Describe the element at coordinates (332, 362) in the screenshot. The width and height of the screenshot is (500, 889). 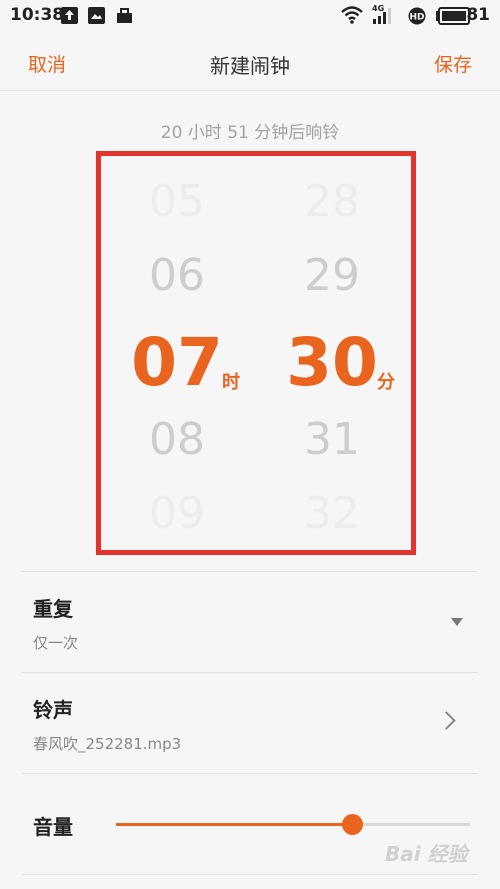
I see `minute-selected: 30` at that location.